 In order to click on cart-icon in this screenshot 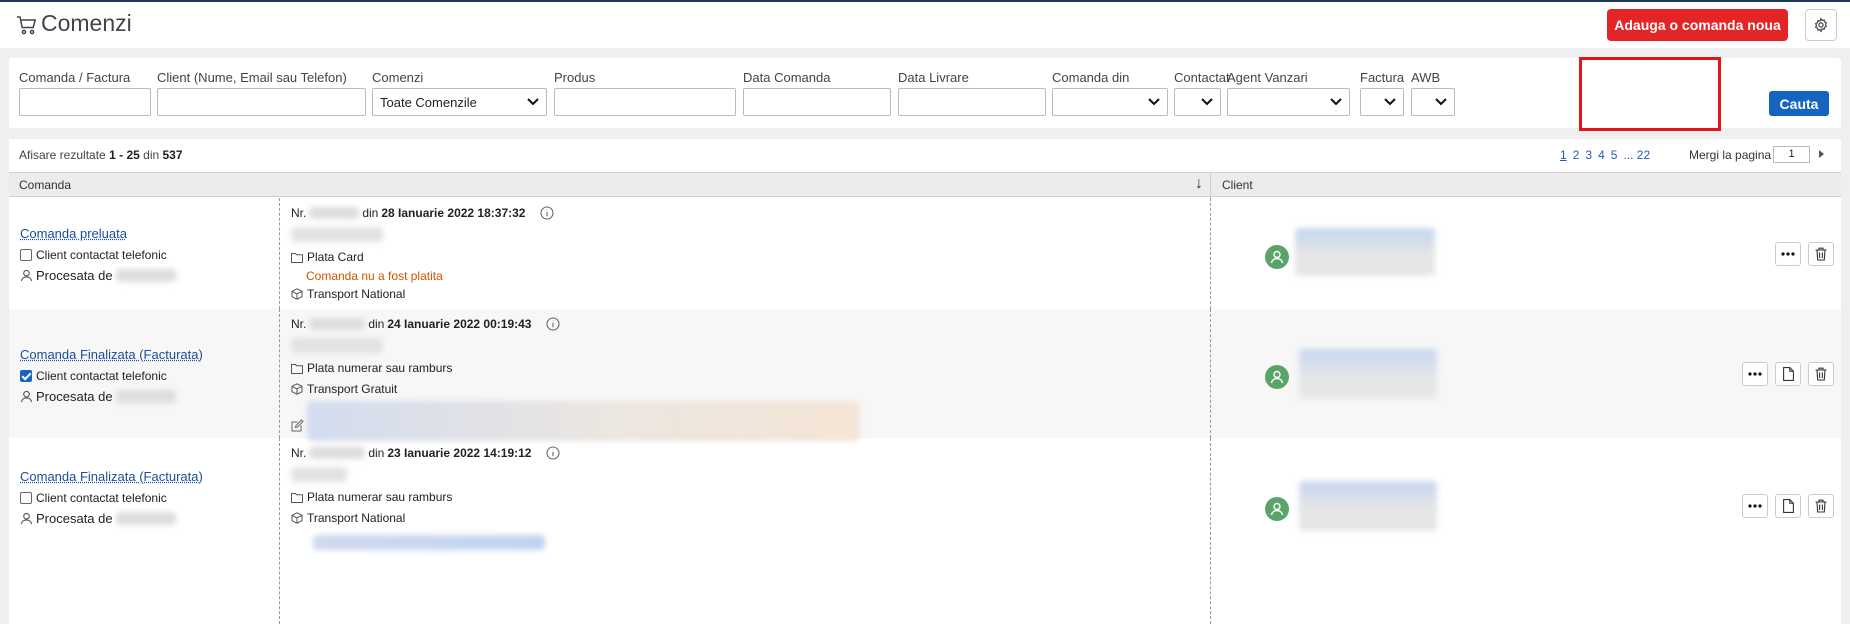, I will do `click(27, 25)`.